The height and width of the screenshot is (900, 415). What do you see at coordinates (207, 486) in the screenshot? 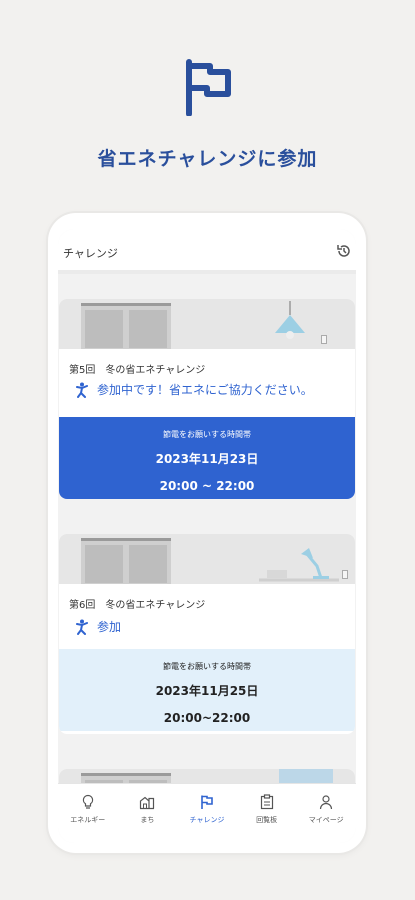
I see `challenge-time: 20:00 ~ 22:00` at bounding box center [207, 486].